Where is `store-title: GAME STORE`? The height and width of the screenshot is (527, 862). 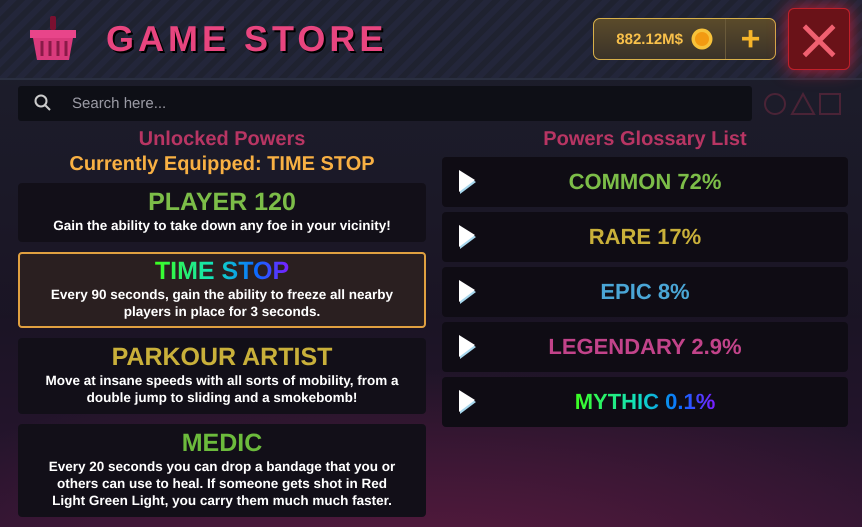 store-title: GAME STORE is located at coordinates (247, 39).